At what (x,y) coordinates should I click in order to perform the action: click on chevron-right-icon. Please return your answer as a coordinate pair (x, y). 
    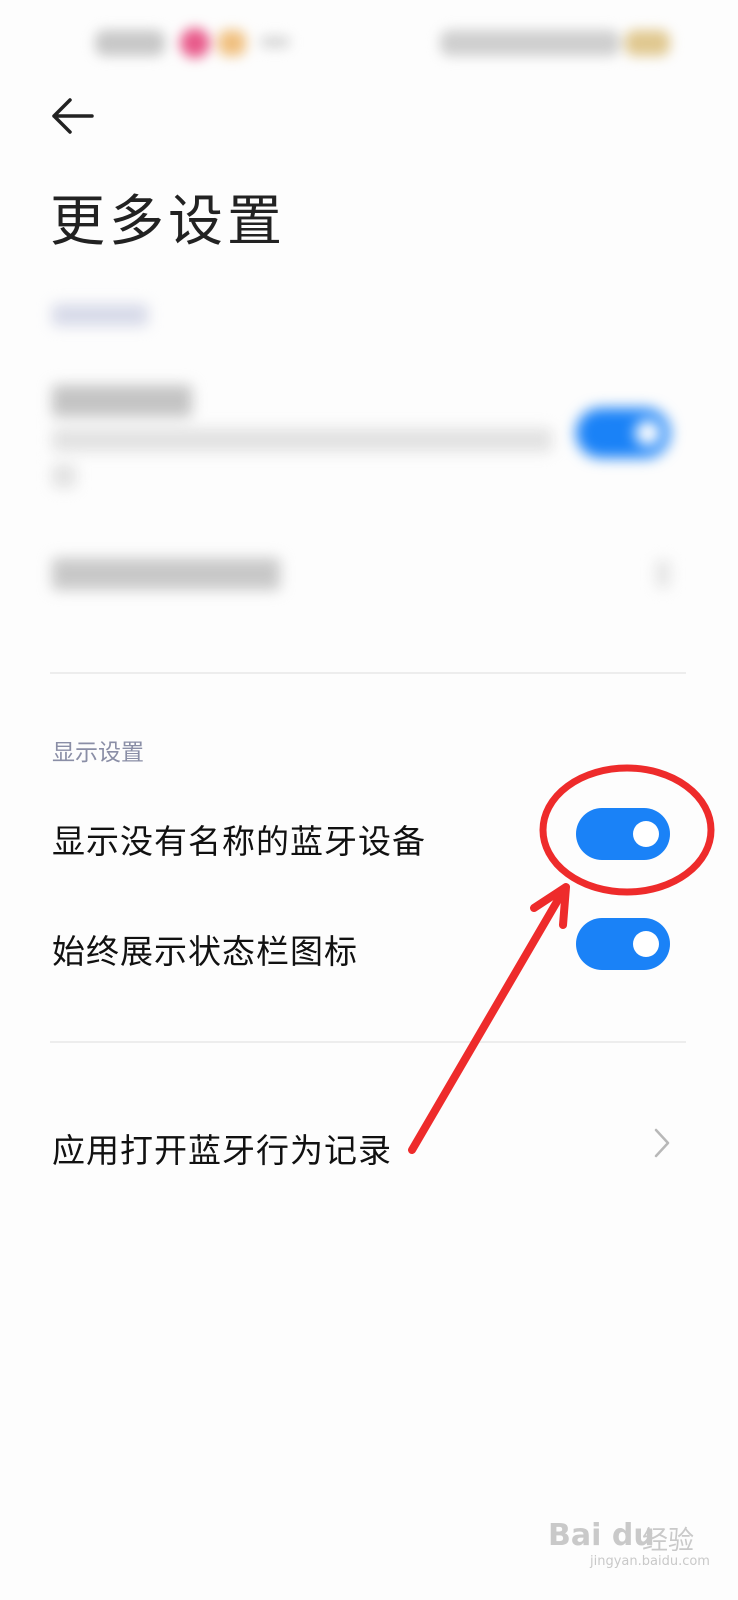
    Looking at the image, I should click on (662, 1143).